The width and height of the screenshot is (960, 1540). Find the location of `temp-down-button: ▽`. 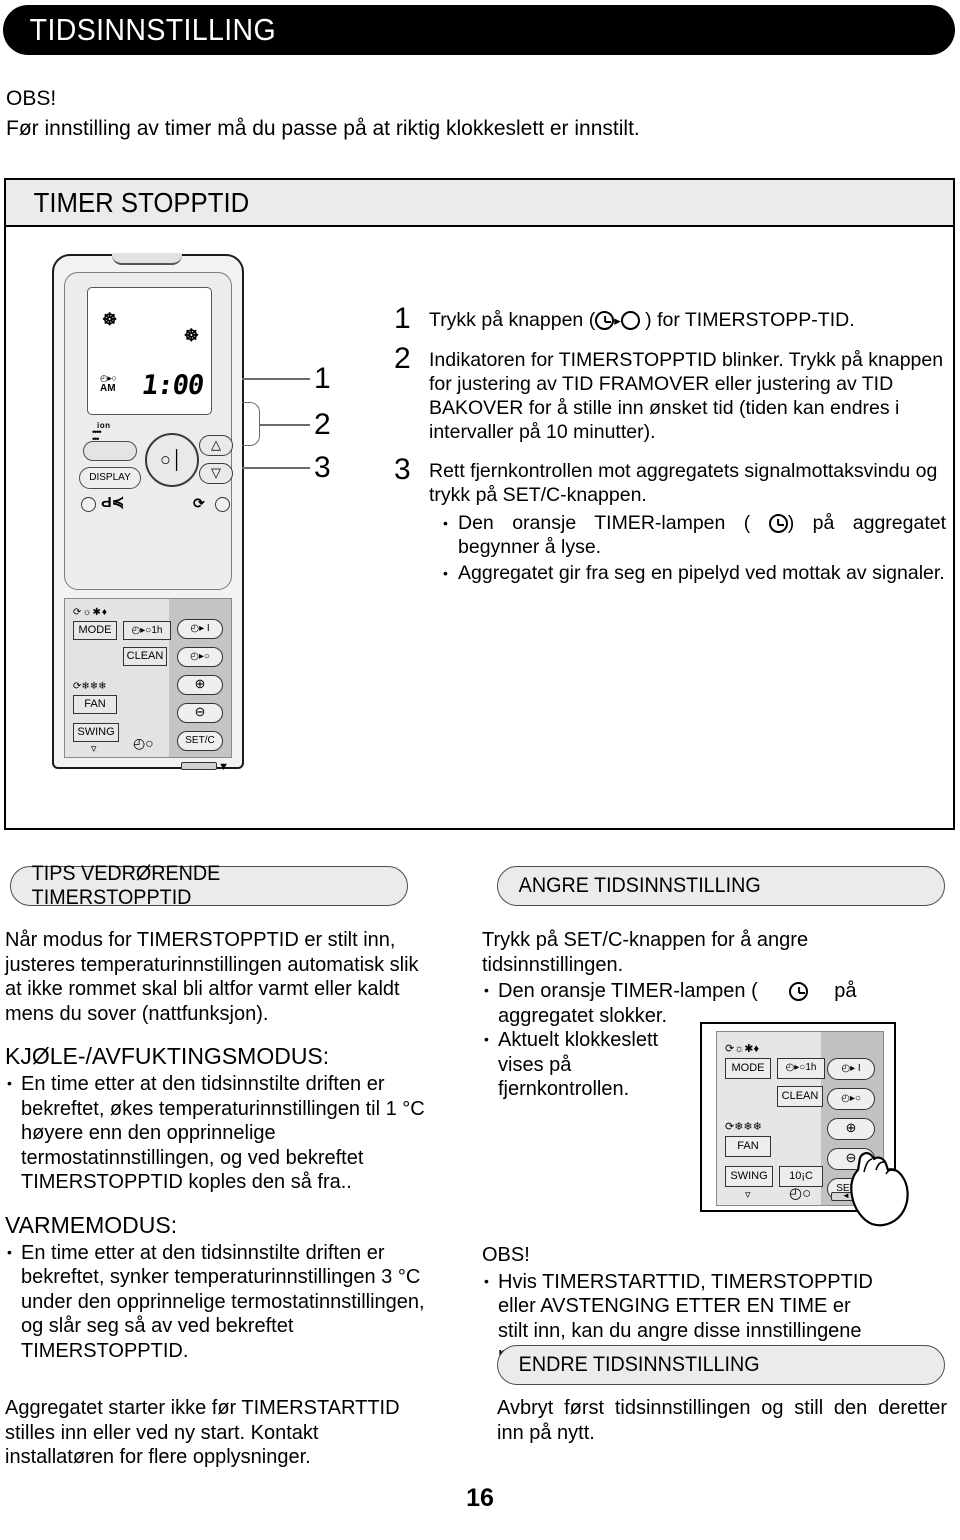

temp-down-button: ▽ is located at coordinates (216, 473).